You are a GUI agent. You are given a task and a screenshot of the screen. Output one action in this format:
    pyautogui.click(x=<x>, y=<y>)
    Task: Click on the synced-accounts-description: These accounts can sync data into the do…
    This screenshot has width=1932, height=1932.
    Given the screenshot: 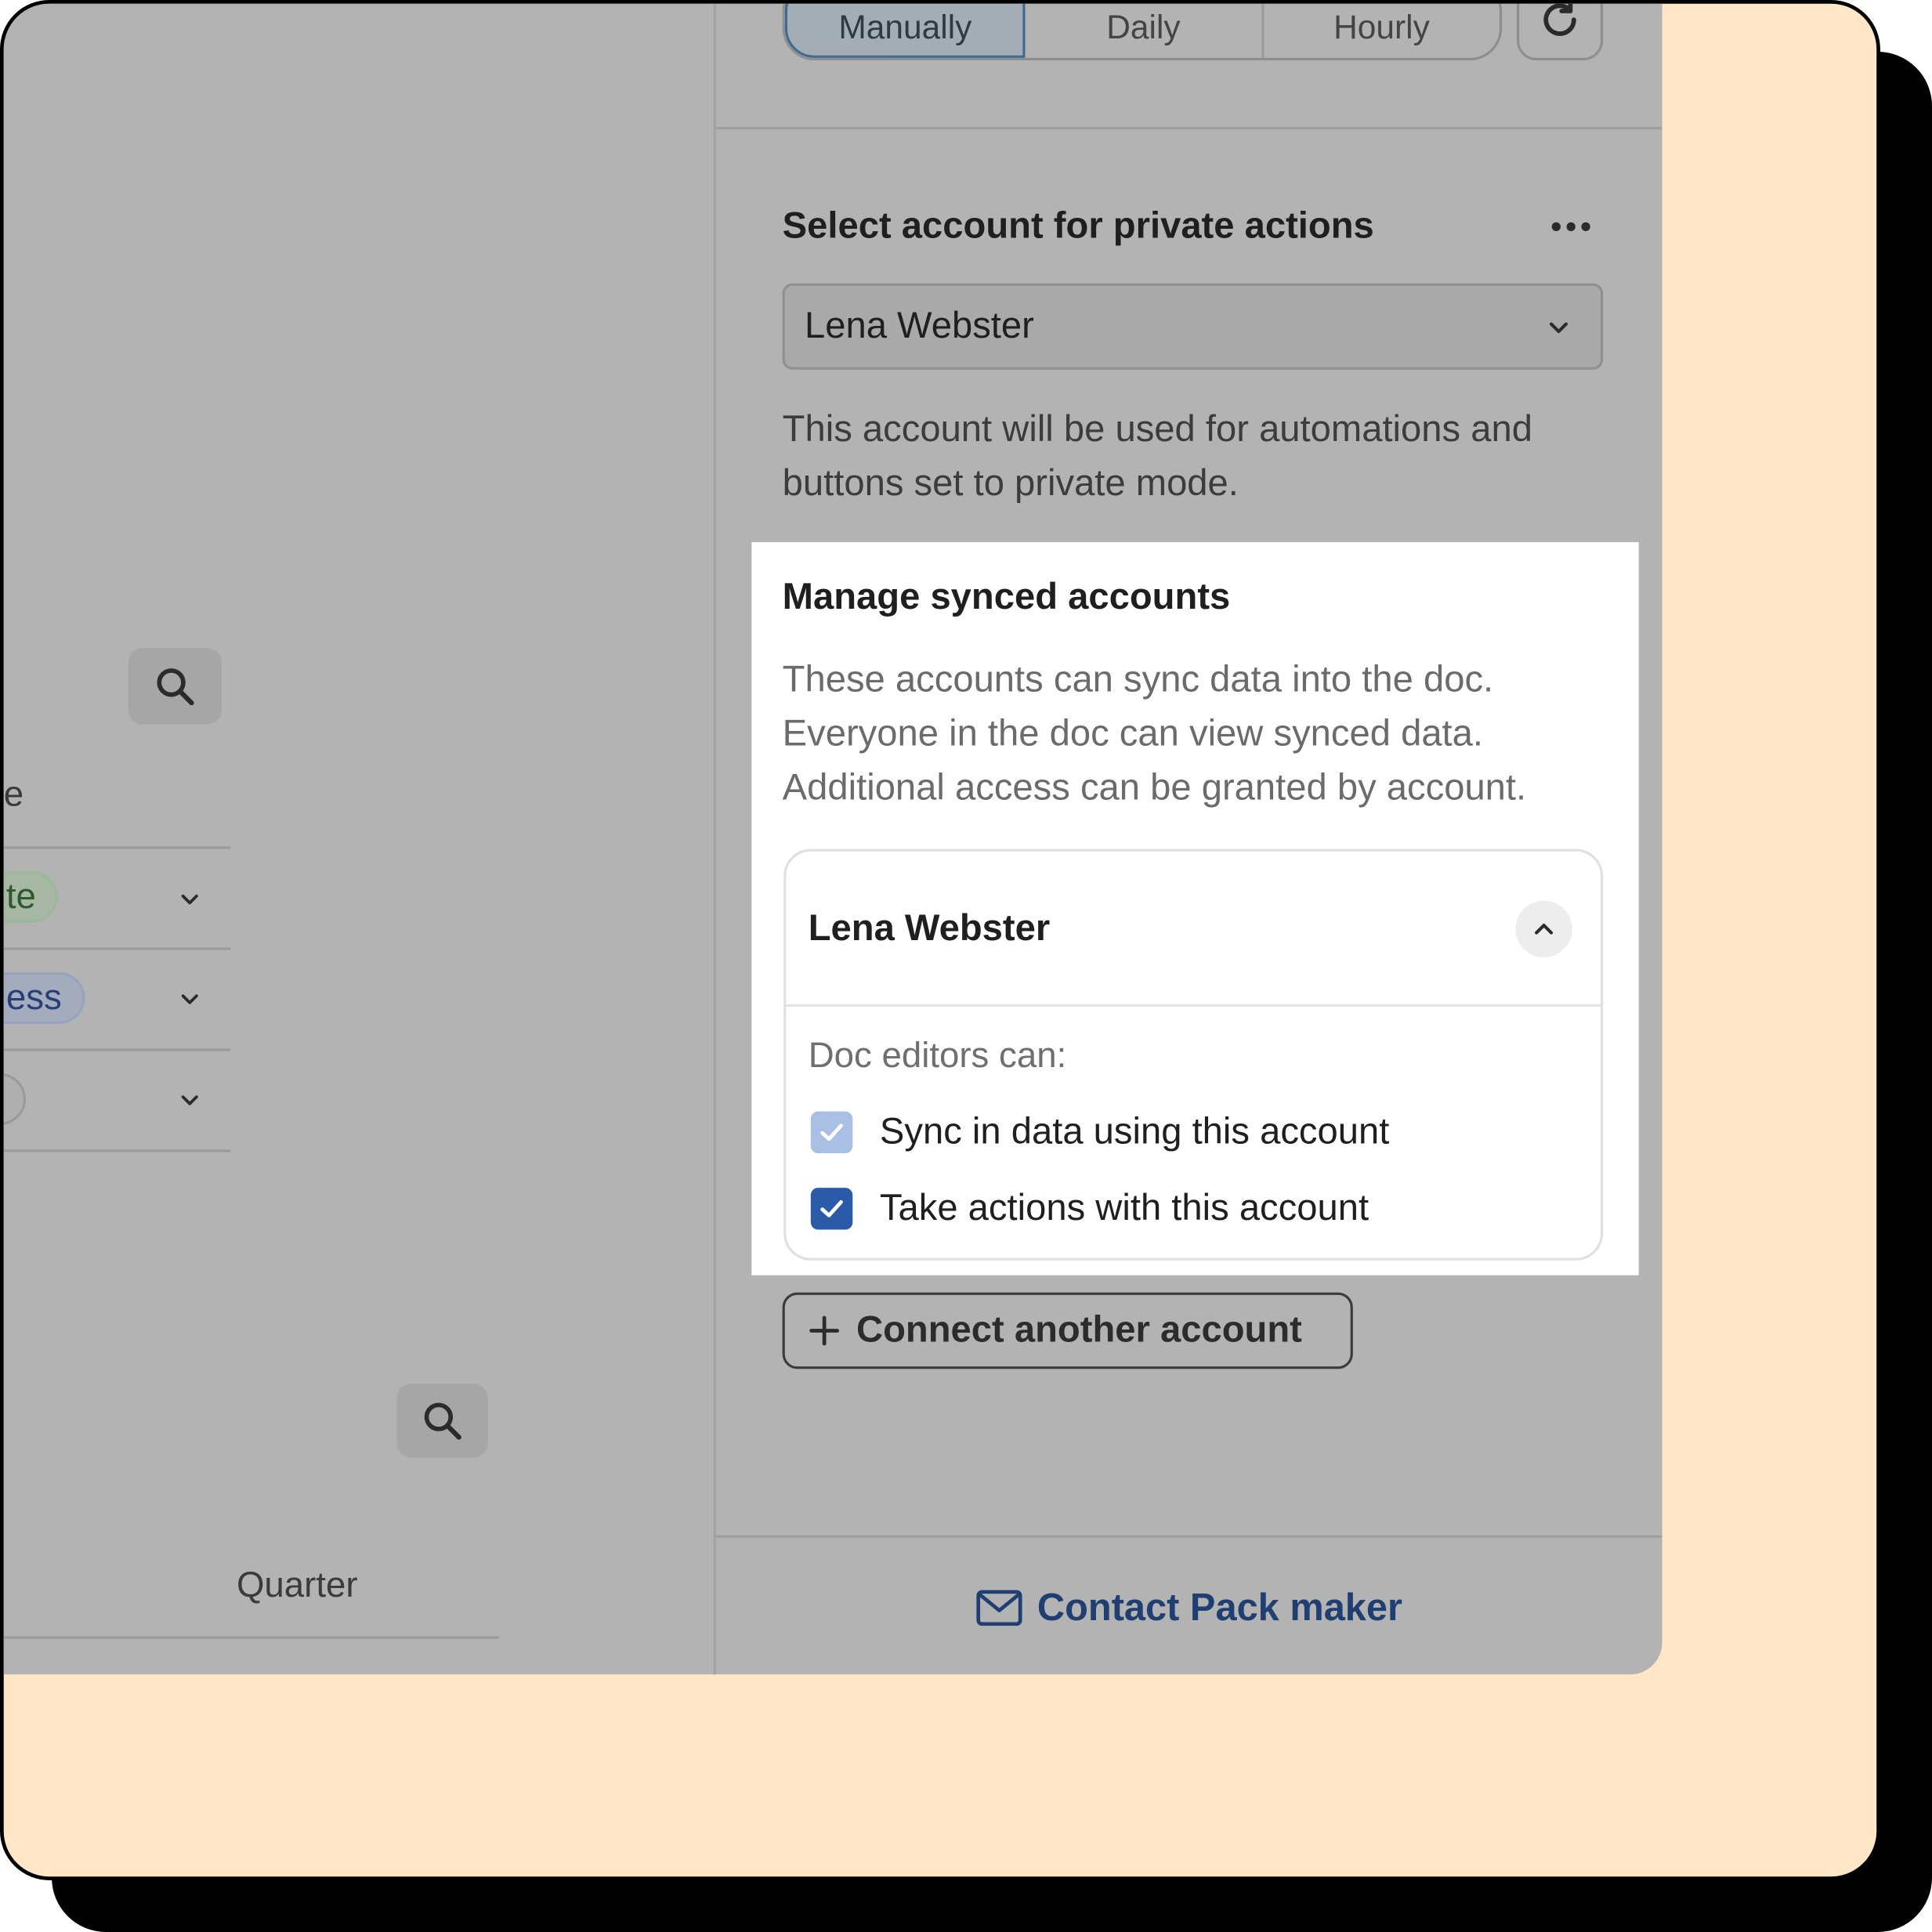 What is the action you would take?
    pyautogui.click(x=1155, y=734)
    